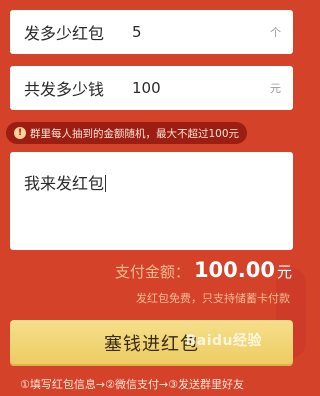  What do you see at coordinates (275, 32) in the screenshot?
I see `packet-count-unit: 个` at bounding box center [275, 32].